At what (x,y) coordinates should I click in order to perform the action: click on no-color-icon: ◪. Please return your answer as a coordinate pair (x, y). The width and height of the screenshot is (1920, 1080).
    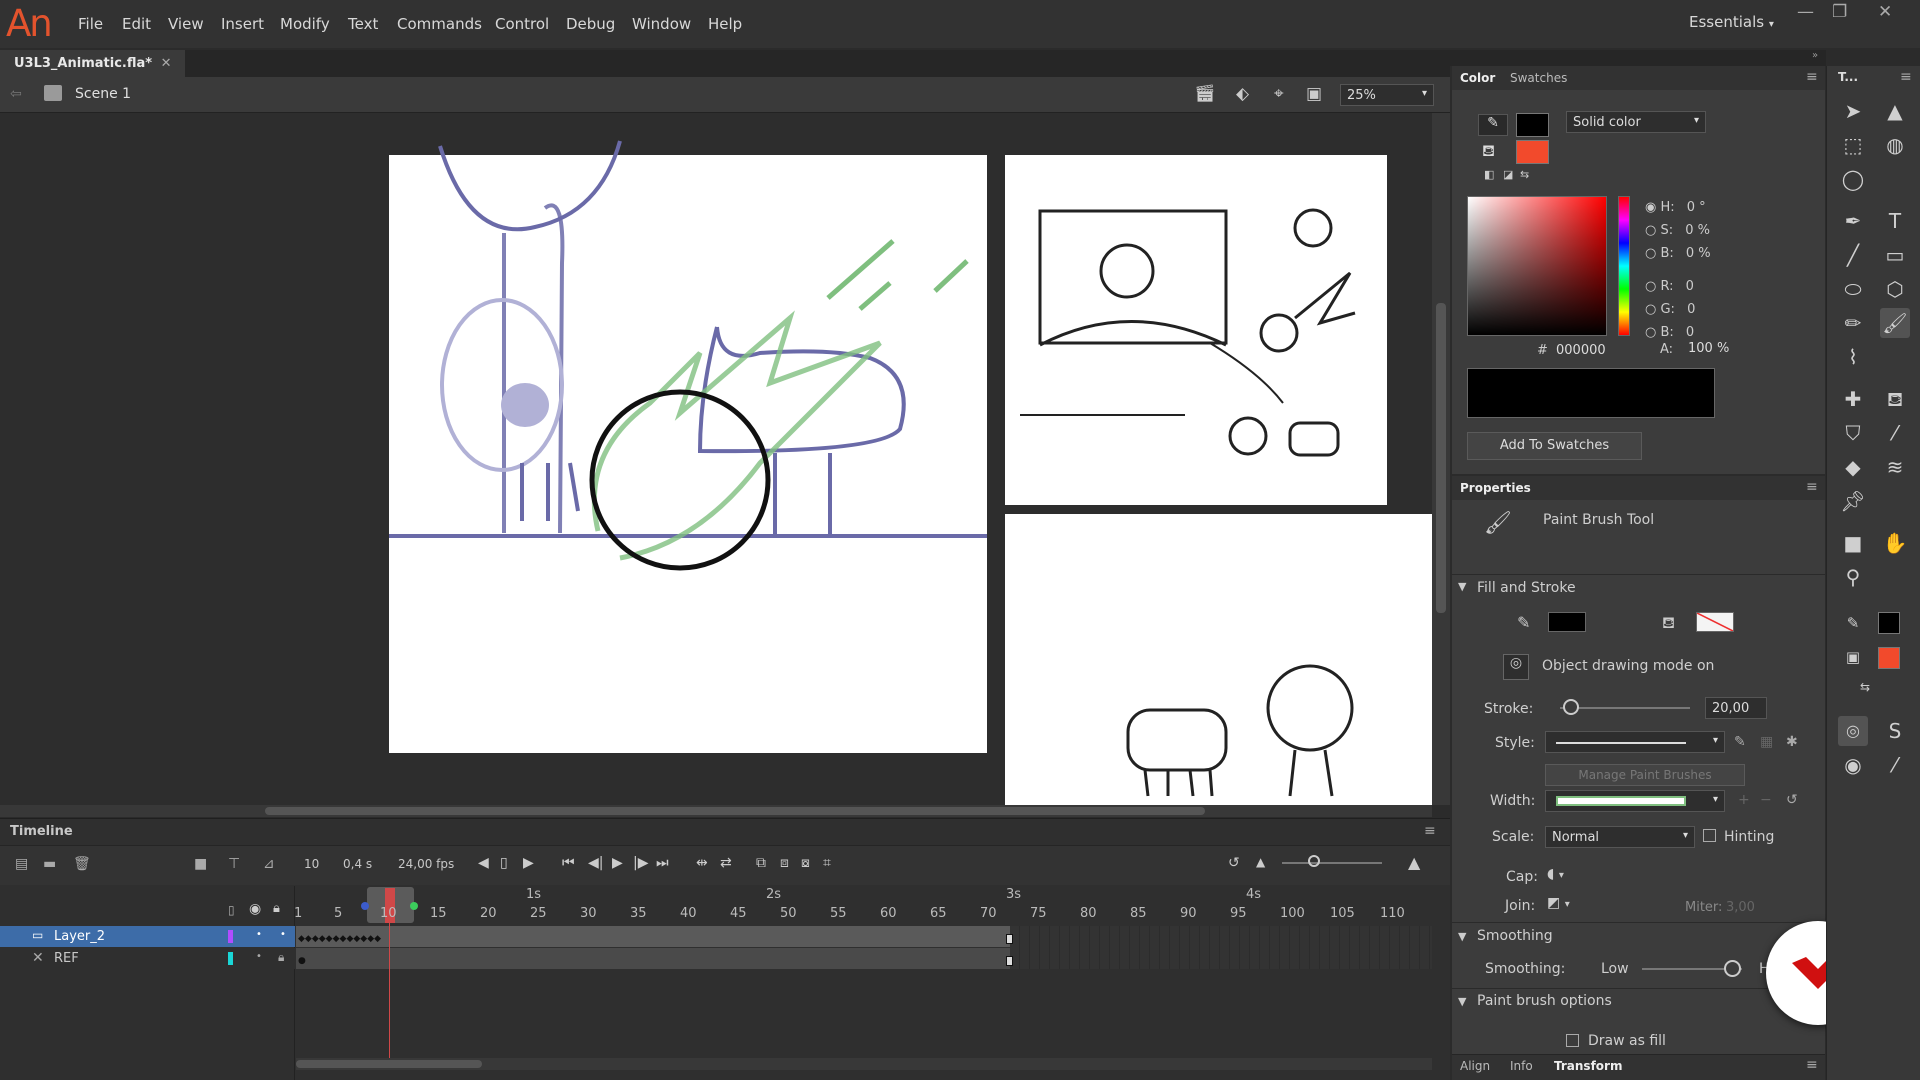
    Looking at the image, I should click on (1508, 174).